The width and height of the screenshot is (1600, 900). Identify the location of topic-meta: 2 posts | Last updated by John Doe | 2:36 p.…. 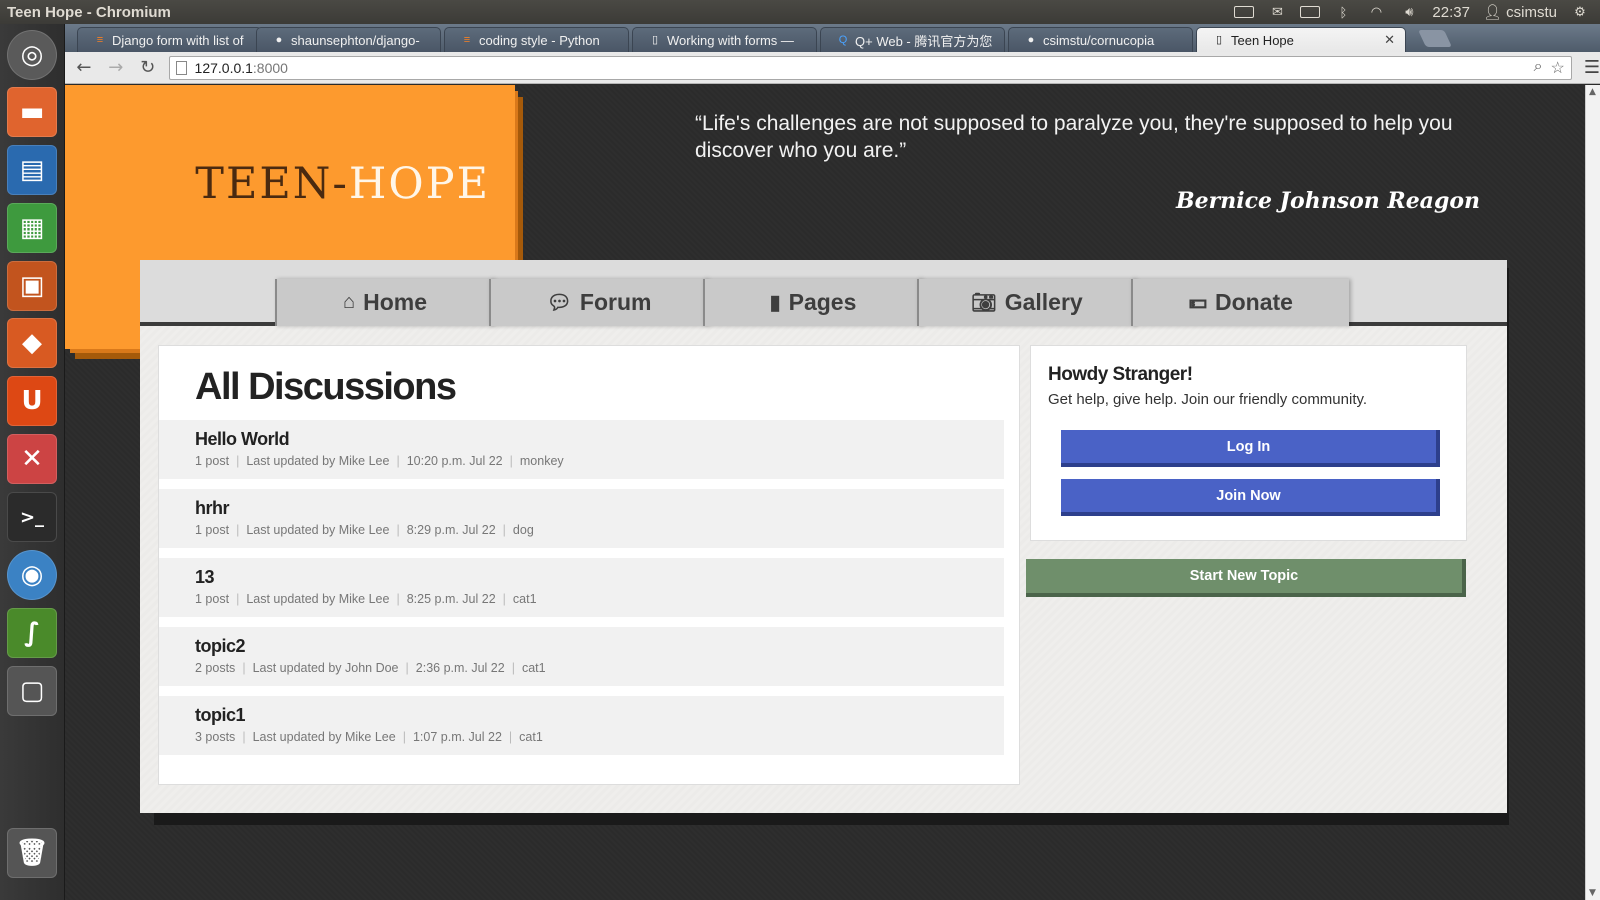
(370, 668).